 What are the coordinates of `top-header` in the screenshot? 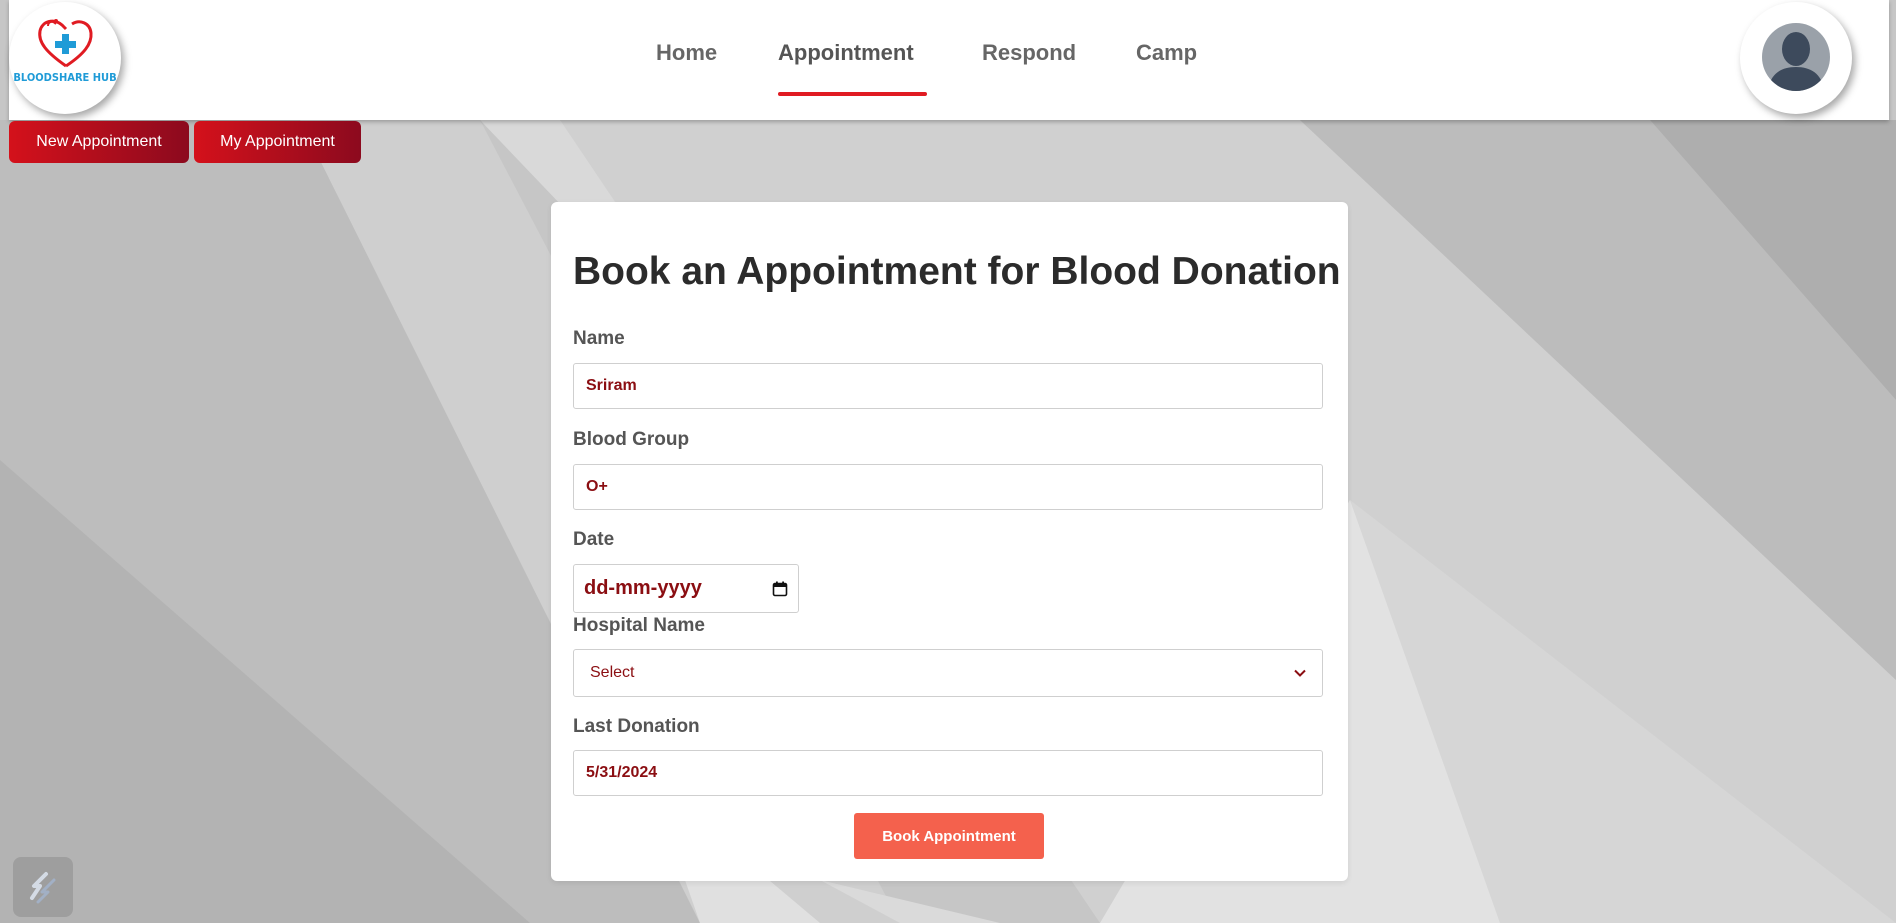 It's located at (949, 60).